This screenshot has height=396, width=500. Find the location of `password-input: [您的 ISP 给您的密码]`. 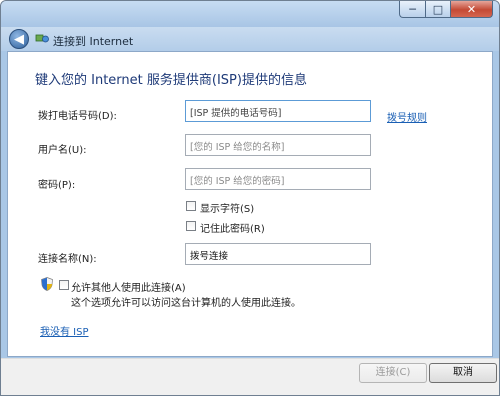

password-input: [您的 ISP 给您的密码] is located at coordinates (278, 179).